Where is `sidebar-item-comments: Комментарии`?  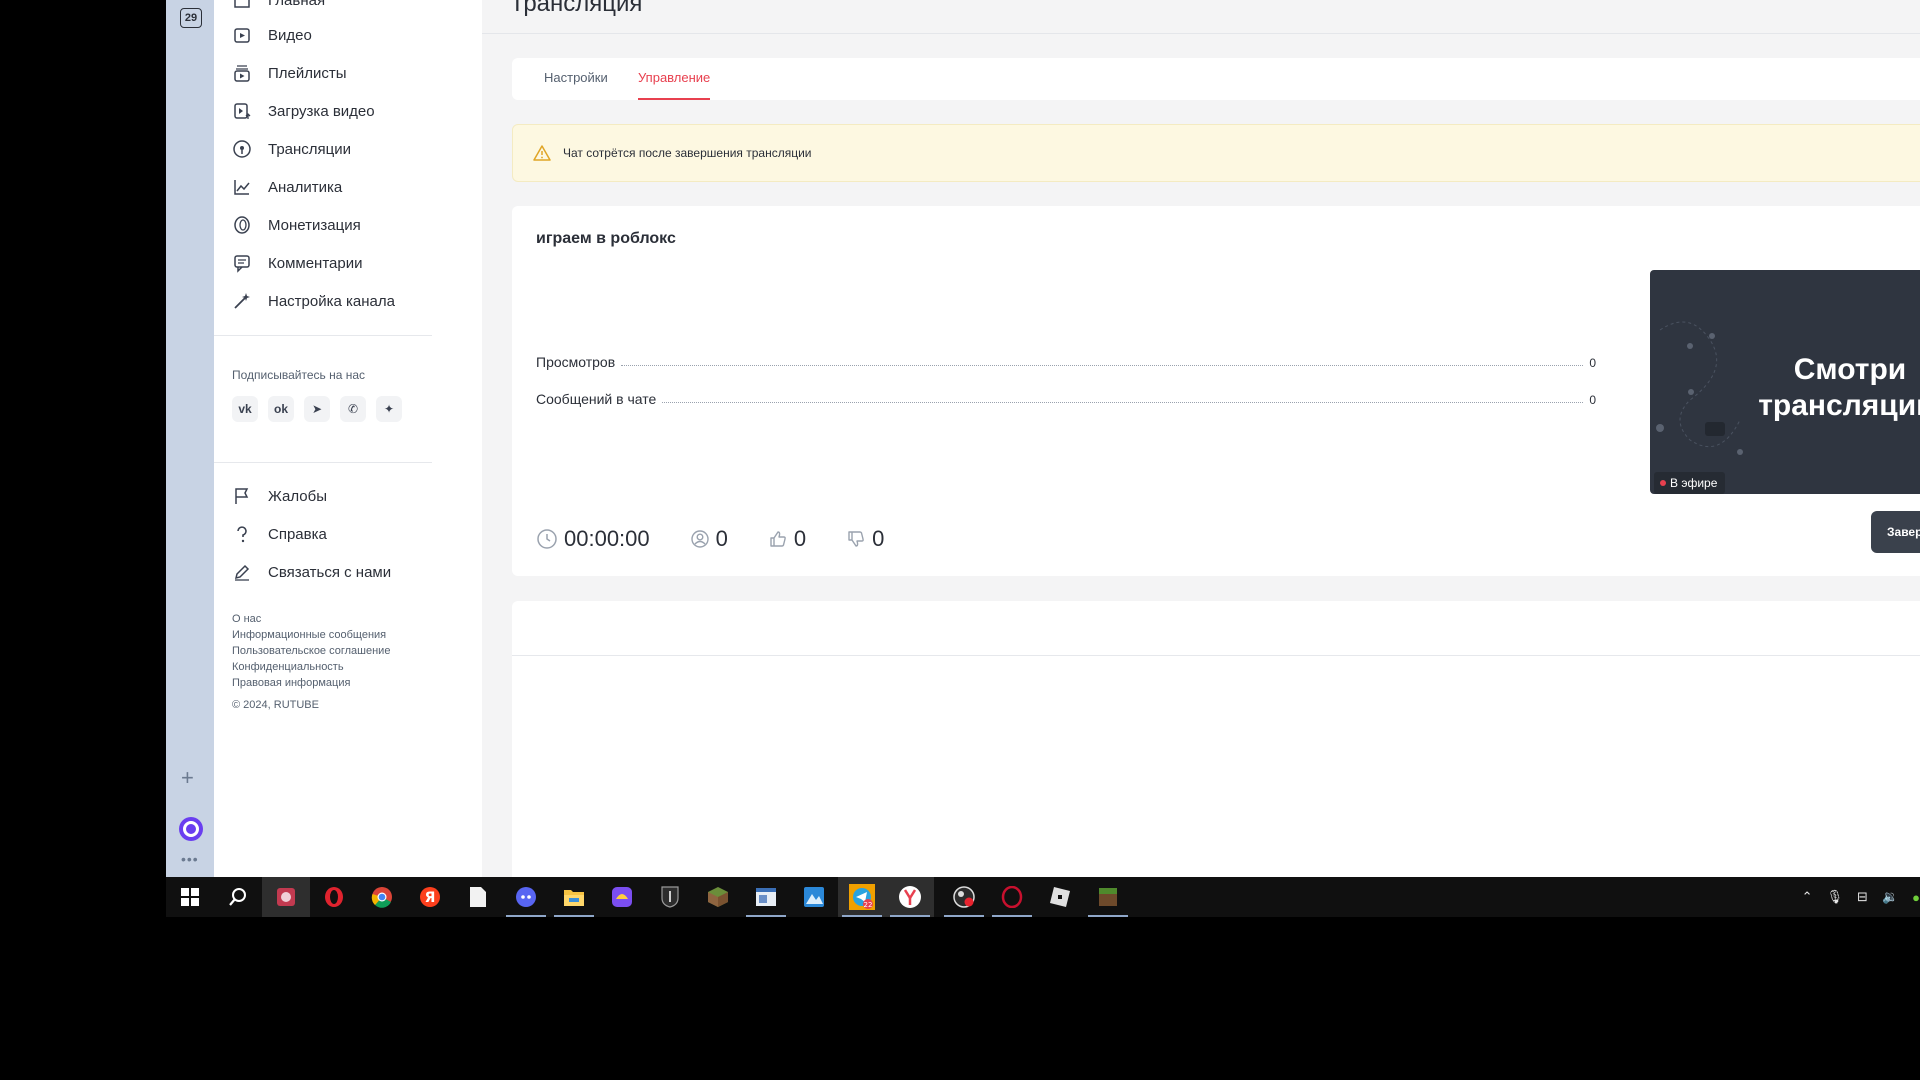
sidebar-item-comments: Комментарии is located at coordinates (297, 263).